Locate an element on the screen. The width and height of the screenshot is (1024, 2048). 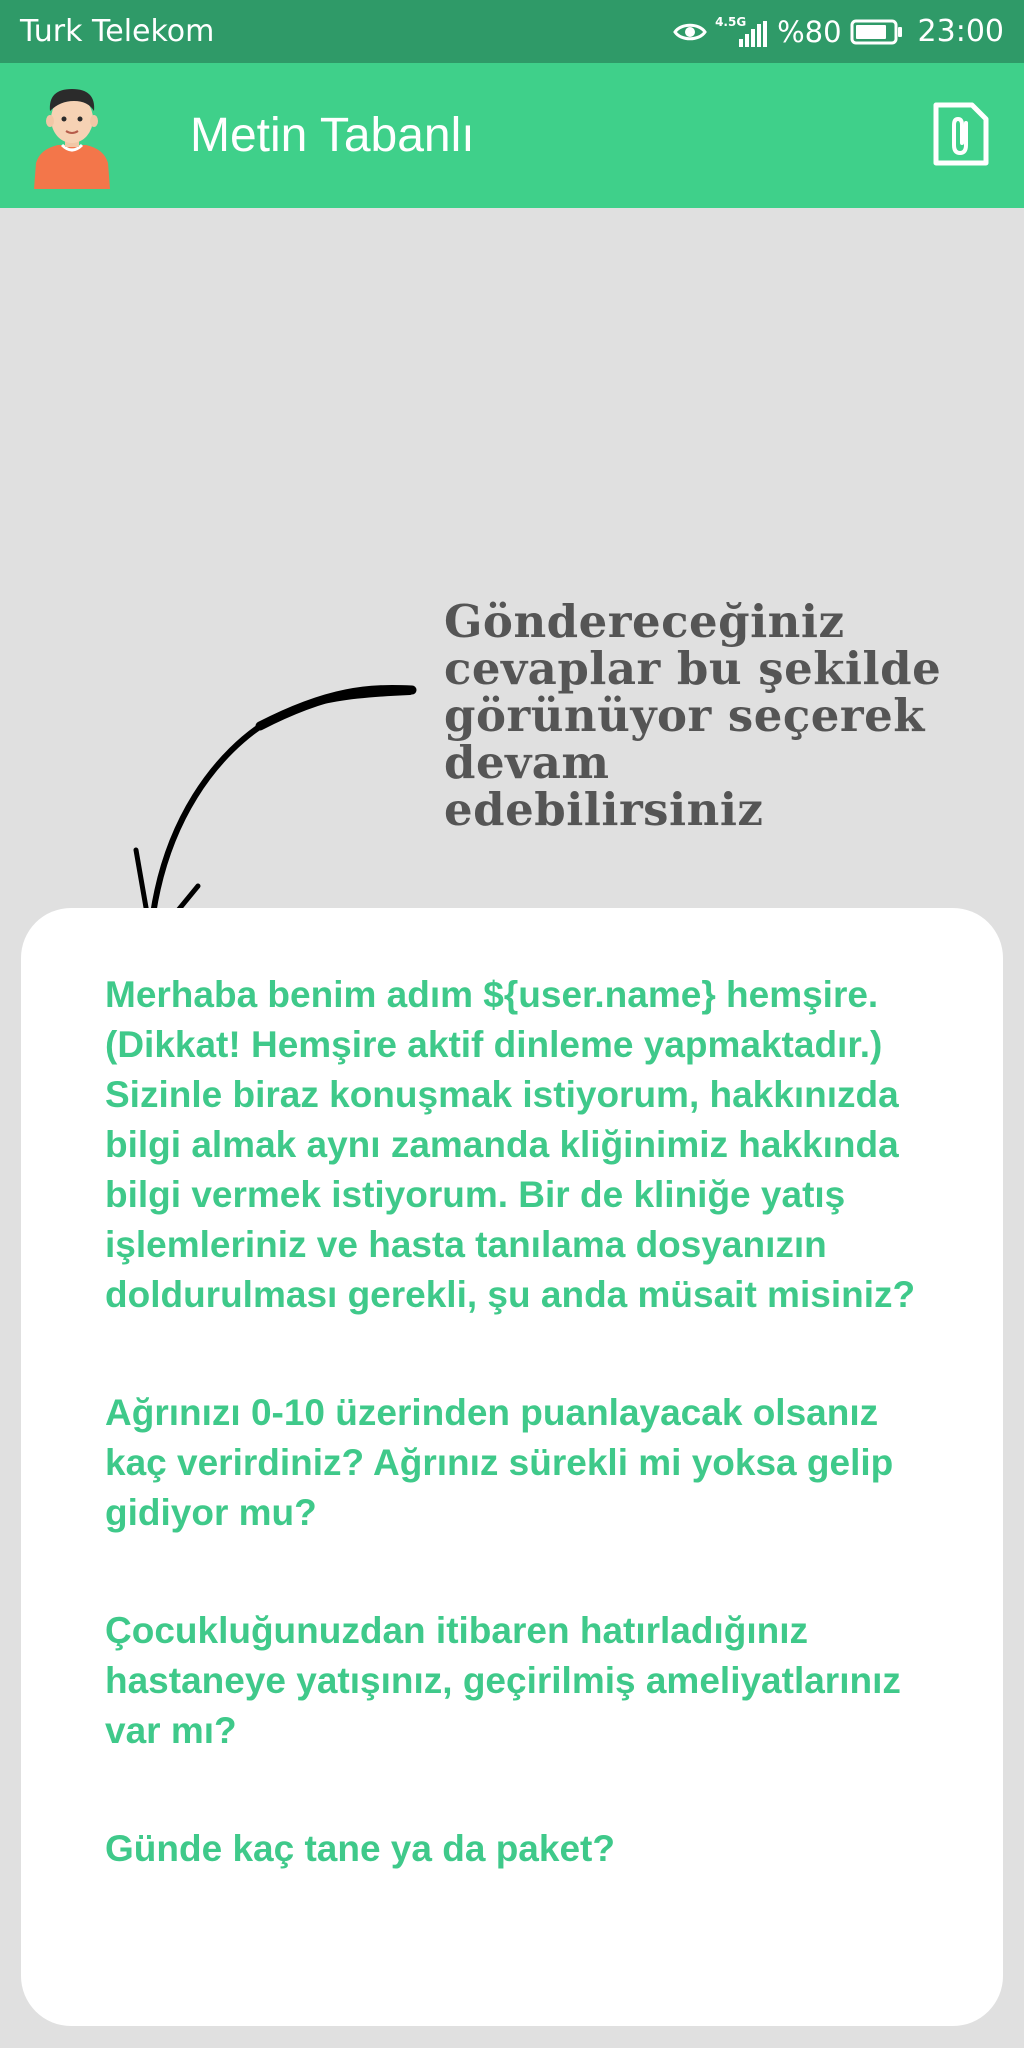
page-title: Metin Tabanlı is located at coordinates (332, 135).